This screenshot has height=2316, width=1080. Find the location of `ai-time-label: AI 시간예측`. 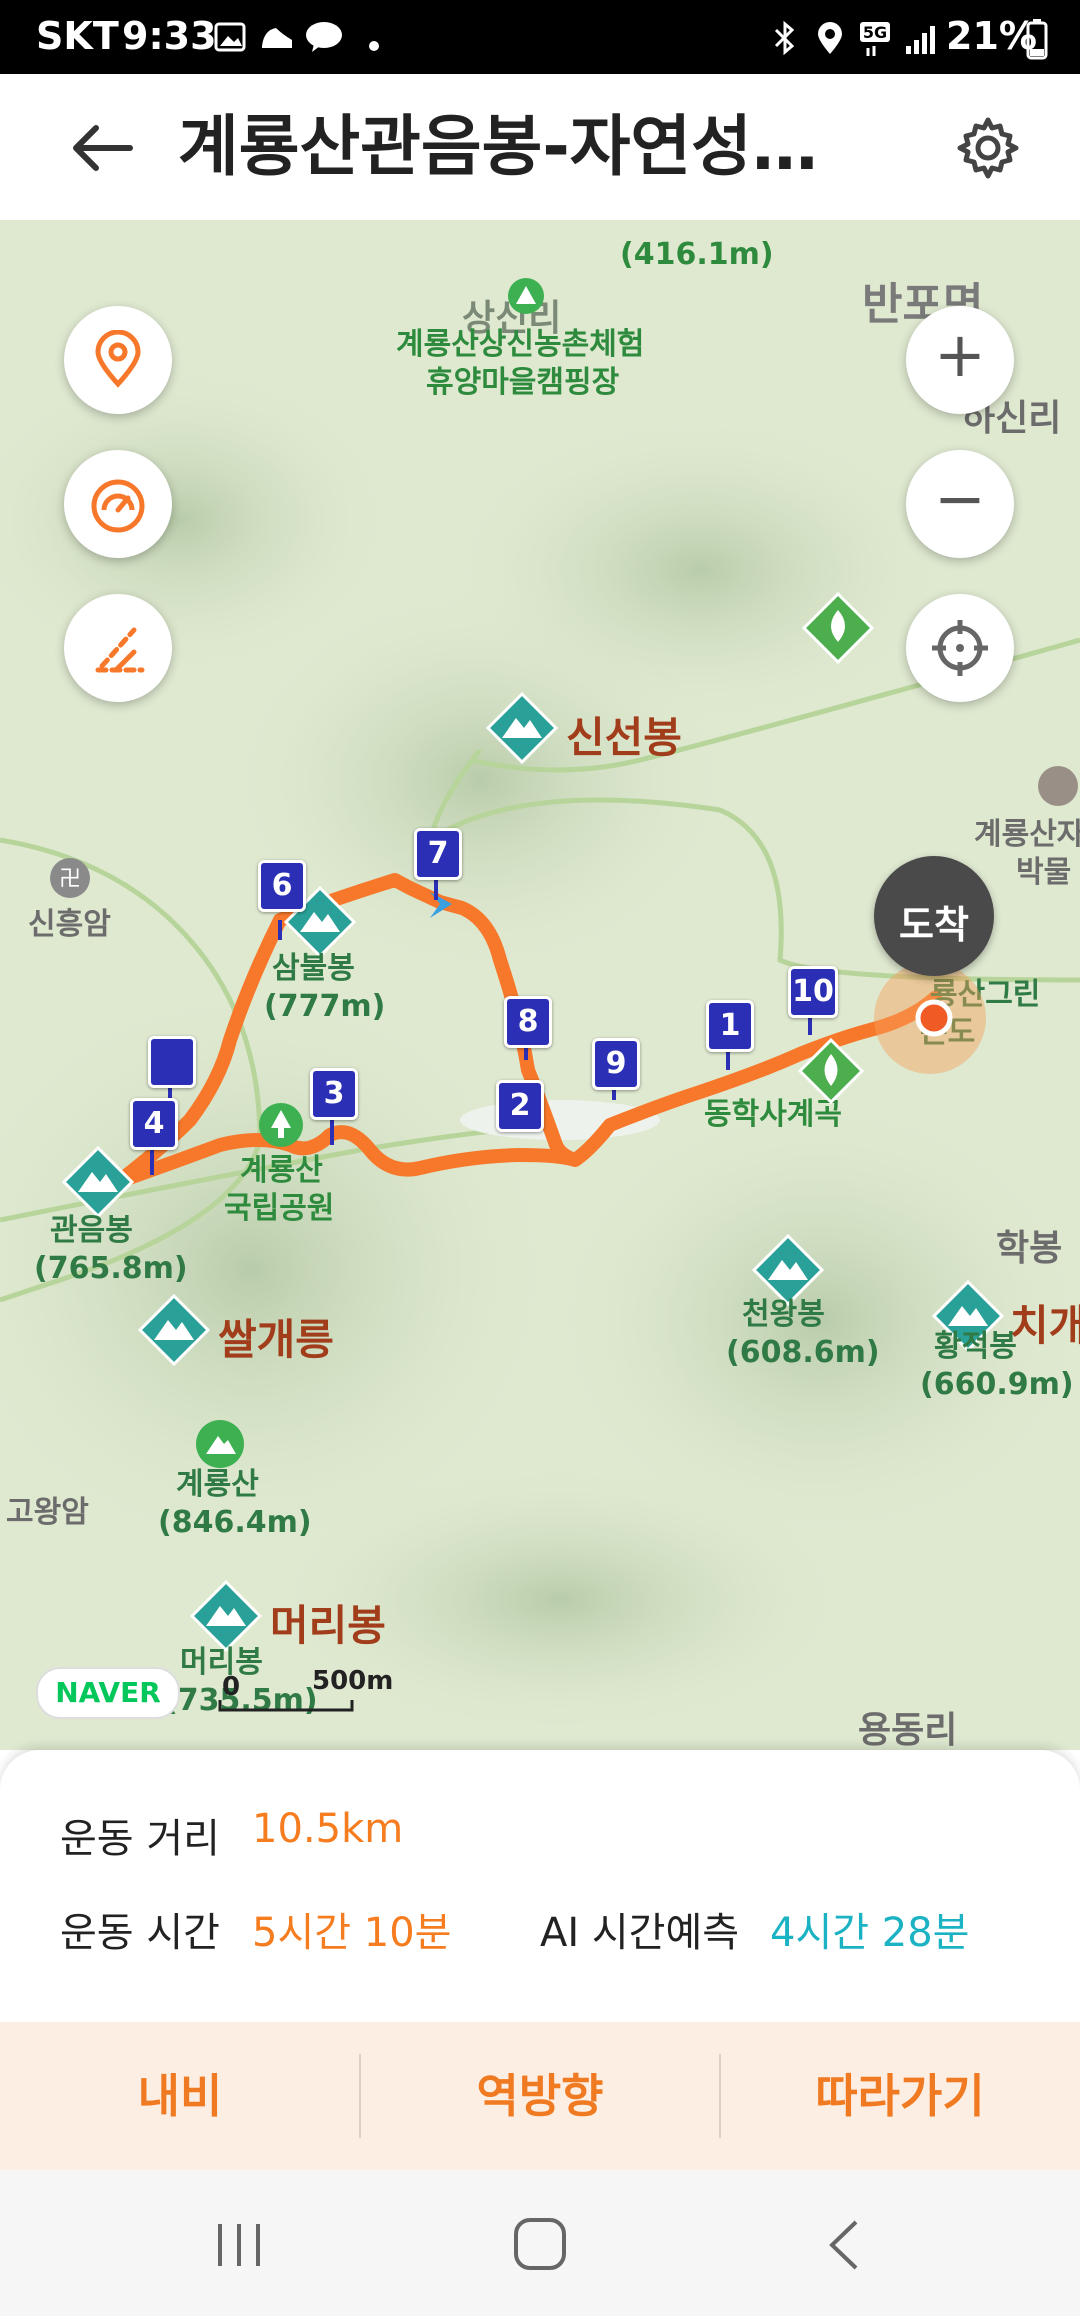

ai-time-label: AI 시간예측 is located at coordinates (640, 1933).